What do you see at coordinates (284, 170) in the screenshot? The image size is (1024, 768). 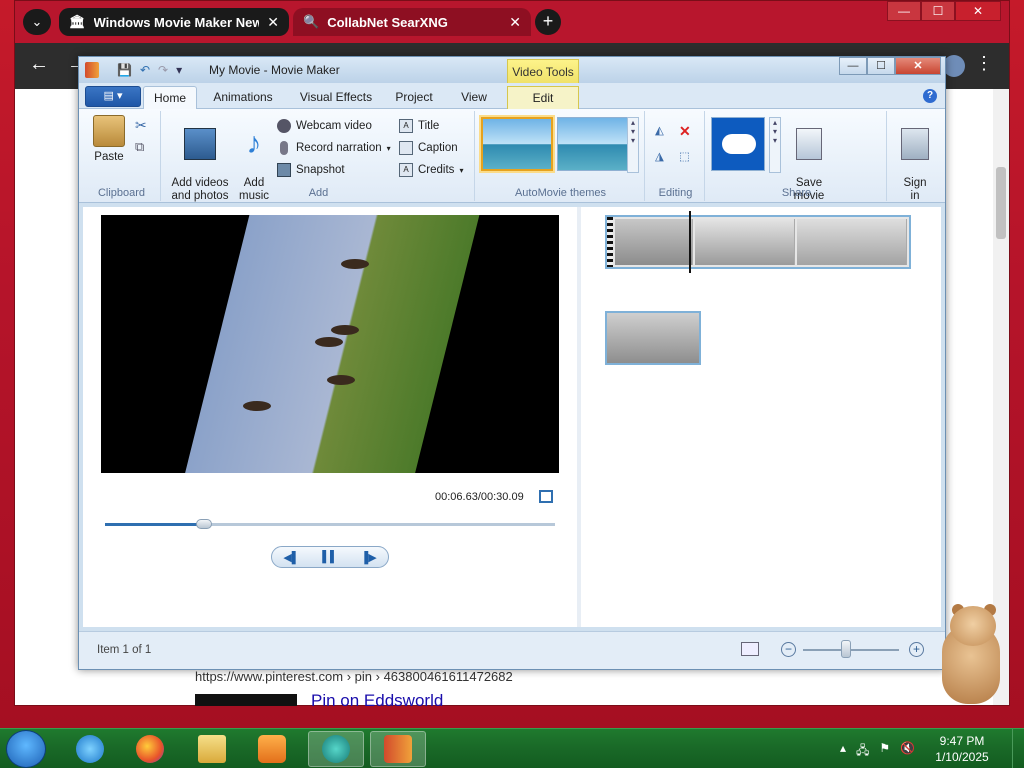 I see `snapshot-icon` at bounding box center [284, 170].